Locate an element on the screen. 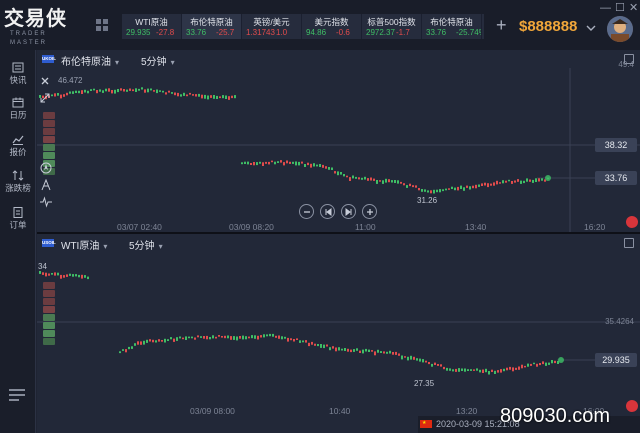 The width and height of the screenshot is (640, 433). account-balance: $888888 is located at coordinates (548, 26).